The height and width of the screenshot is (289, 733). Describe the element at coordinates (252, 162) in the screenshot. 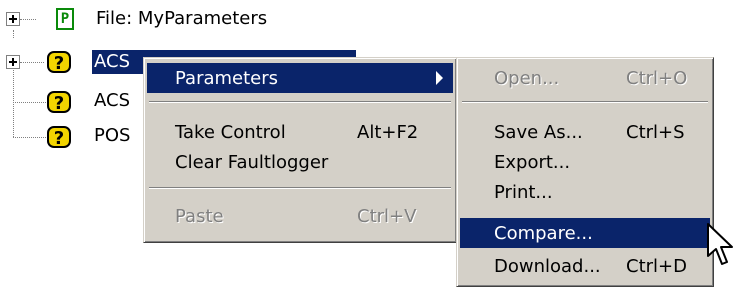

I see `menu-item-label: Clear Faultlogger` at that location.